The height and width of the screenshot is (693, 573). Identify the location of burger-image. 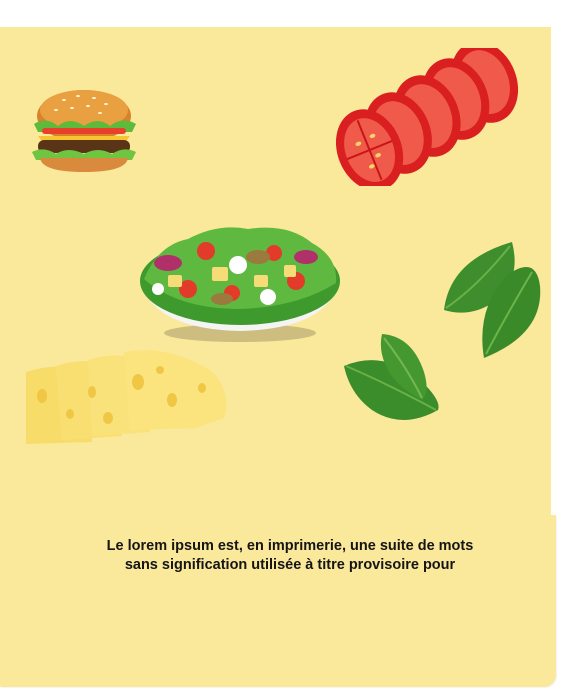
(84, 130).